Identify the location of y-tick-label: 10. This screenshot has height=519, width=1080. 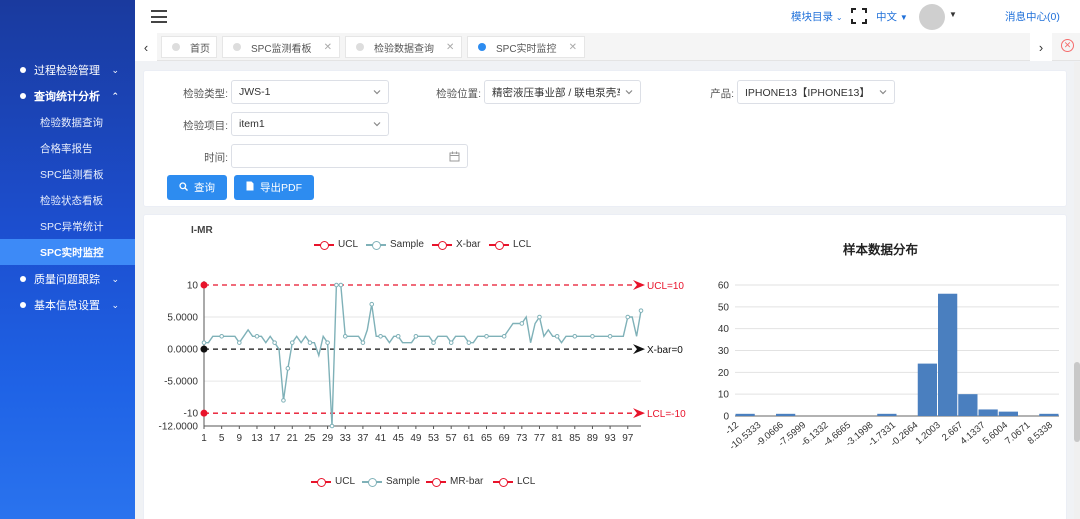
(193, 286).